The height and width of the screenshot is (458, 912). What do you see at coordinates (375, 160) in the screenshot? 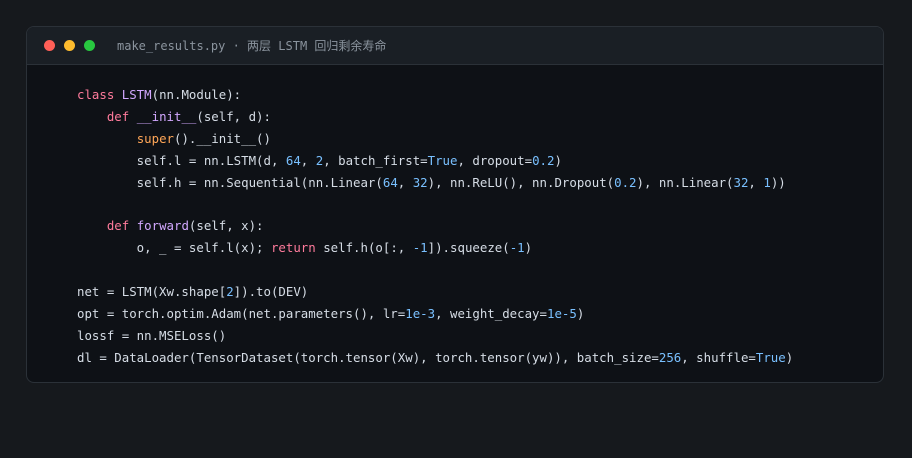
I see `code-token: , batch_first=` at bounding box center [375, 160].